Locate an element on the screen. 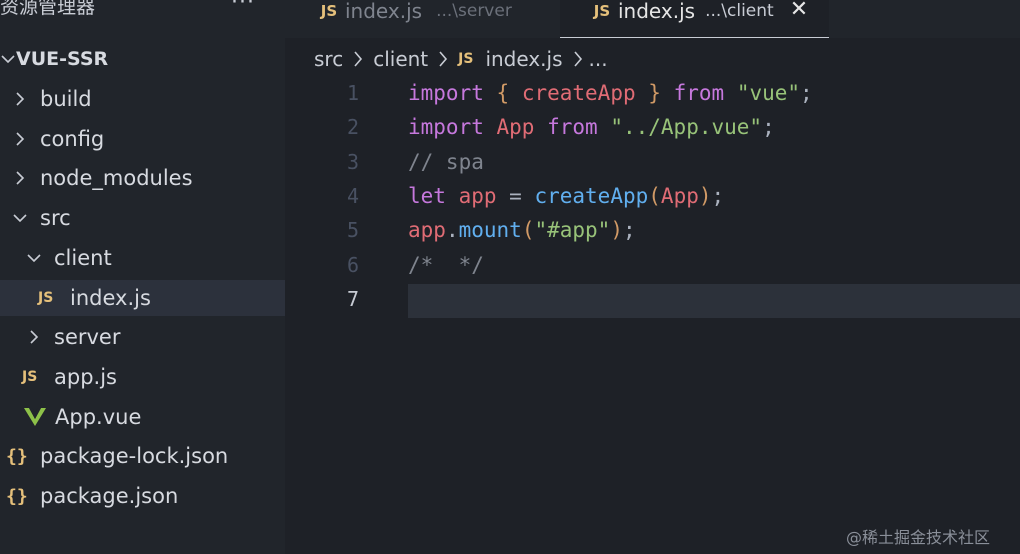 The image size is (1020, 554). code-token: "vue" is located at coordinates (768, 93).